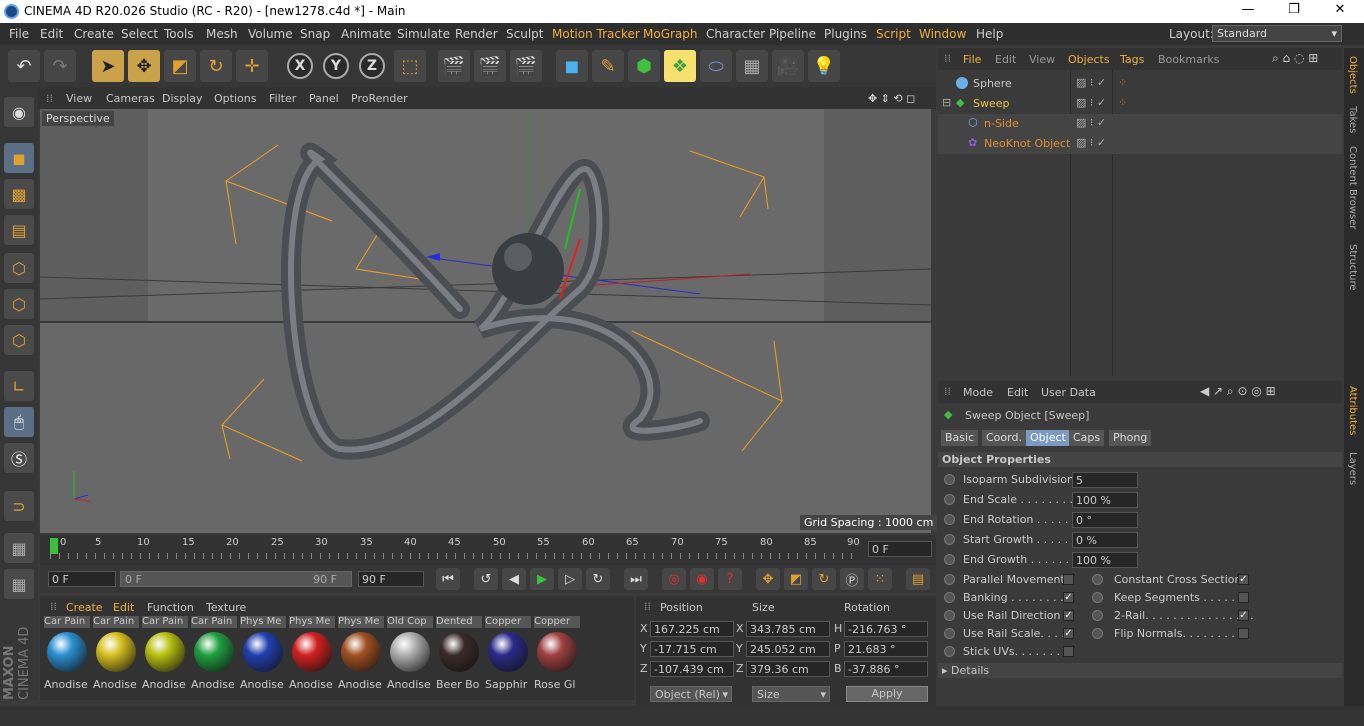 Image resolution: width=1364 pixels, height=726 pixels. I want to click on scale-tool-icon: ◩, so click(180, 66).